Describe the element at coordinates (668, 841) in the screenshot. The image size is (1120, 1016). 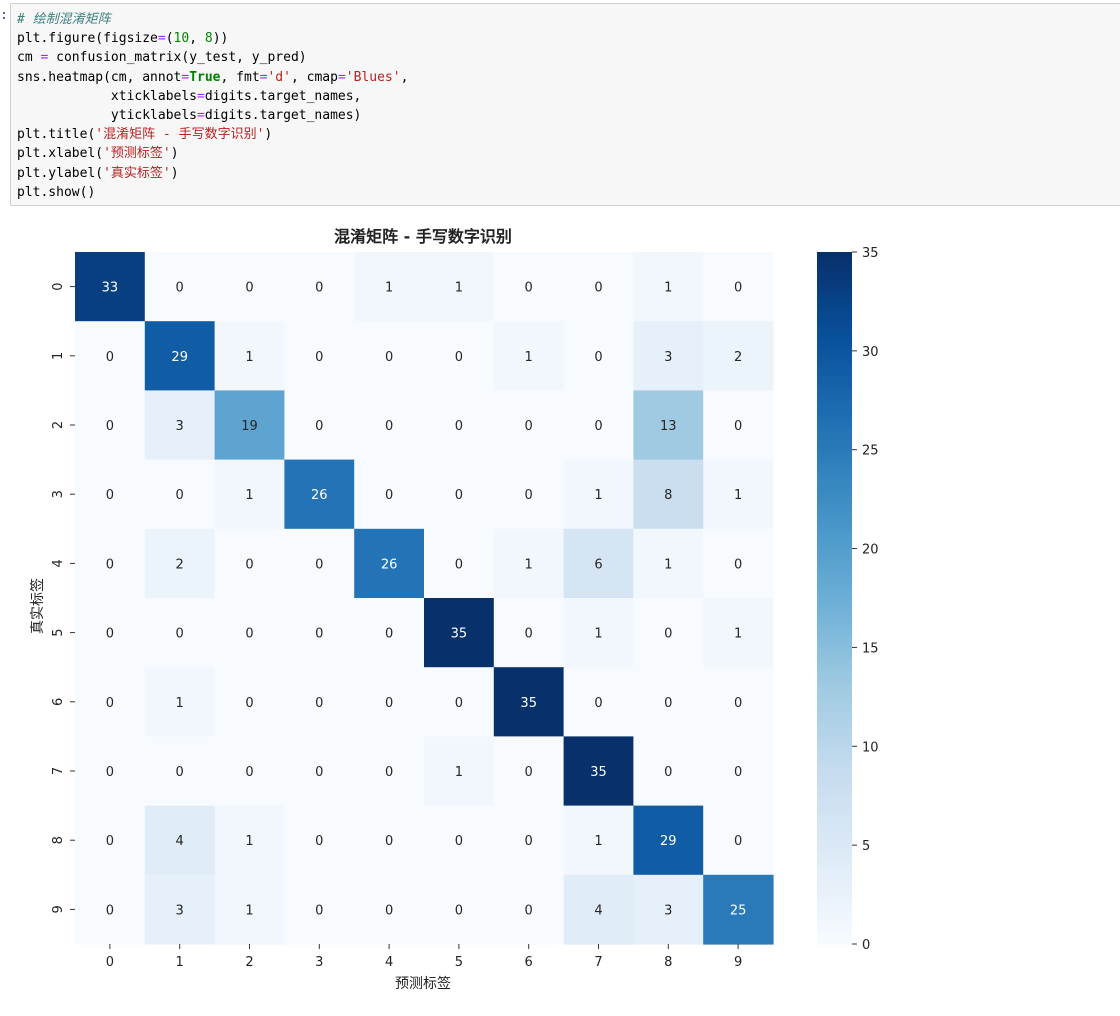
I see `cell-annotation: 29` at that location.